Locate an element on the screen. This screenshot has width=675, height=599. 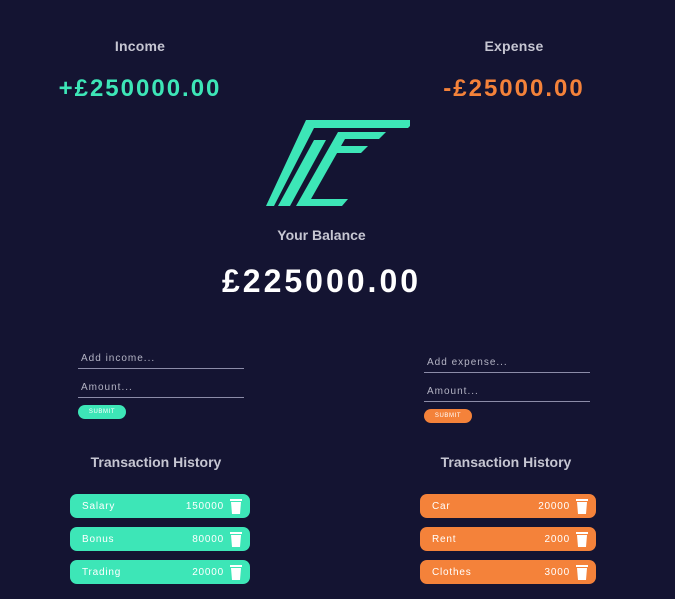
income-transaction-row: Bonus 80000 is located at coordinates (160, 539).